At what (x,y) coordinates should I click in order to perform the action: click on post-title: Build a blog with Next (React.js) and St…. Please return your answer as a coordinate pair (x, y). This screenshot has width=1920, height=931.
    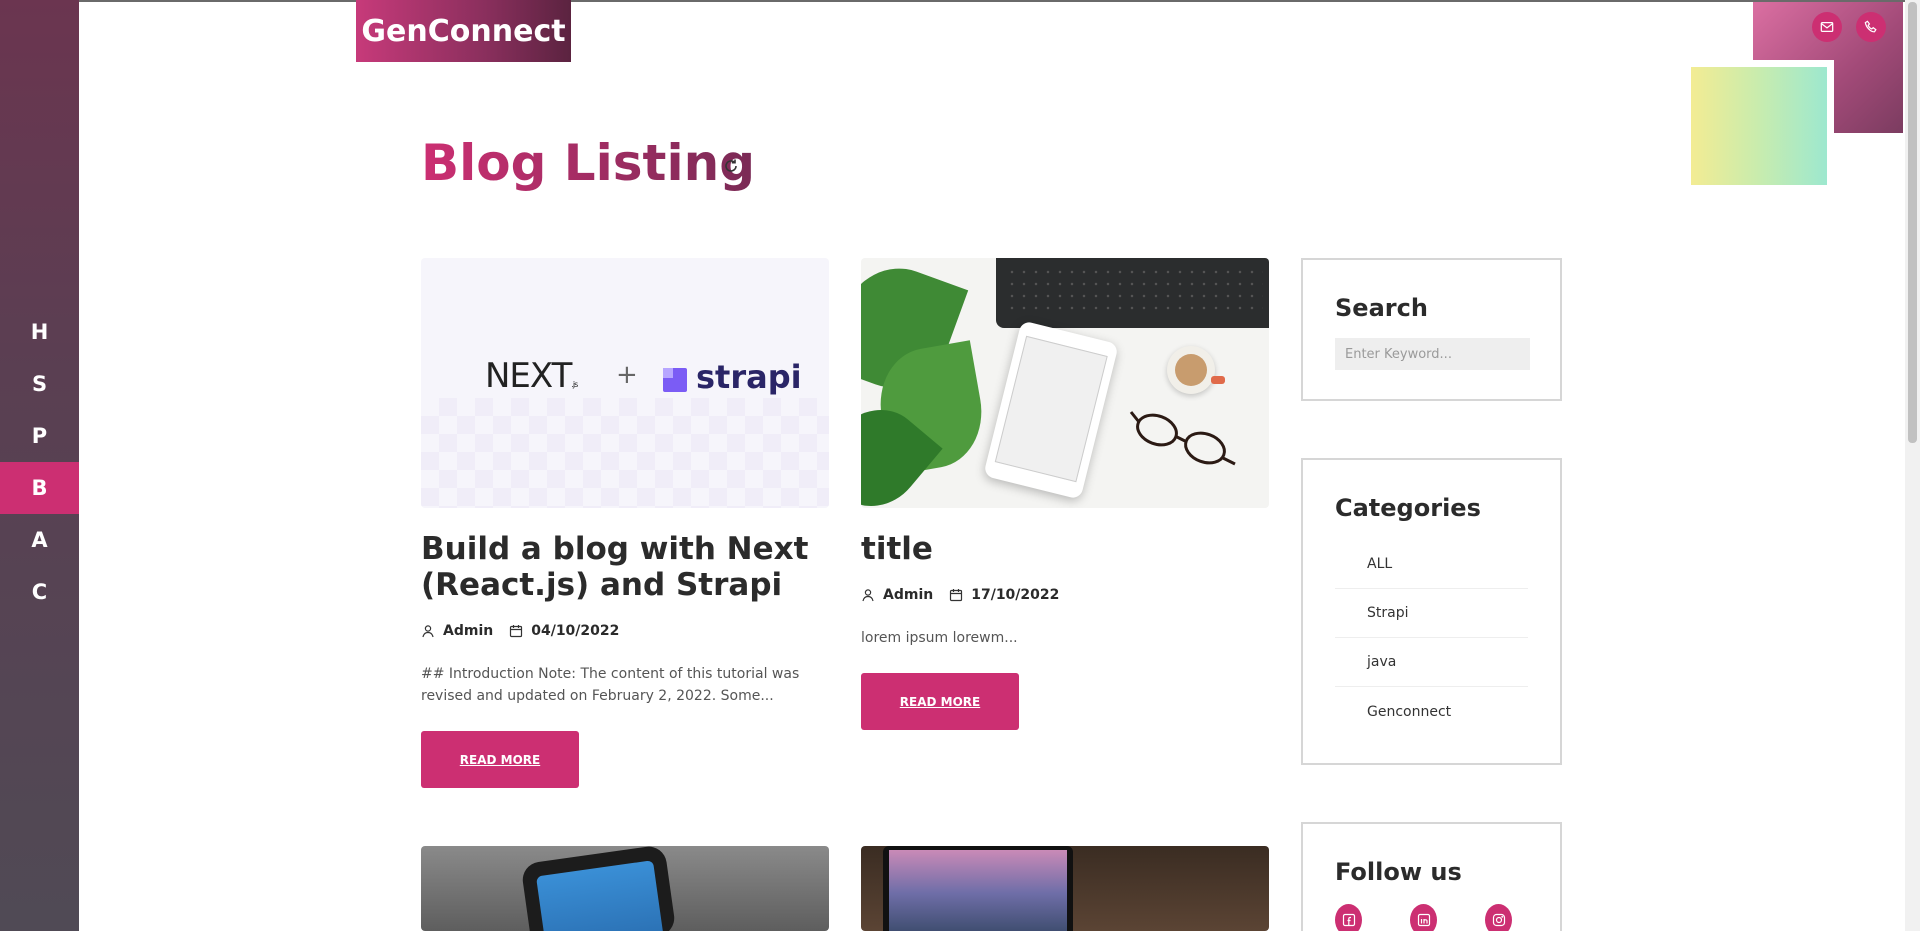
    Looking at the image, I should click on (625, 567).